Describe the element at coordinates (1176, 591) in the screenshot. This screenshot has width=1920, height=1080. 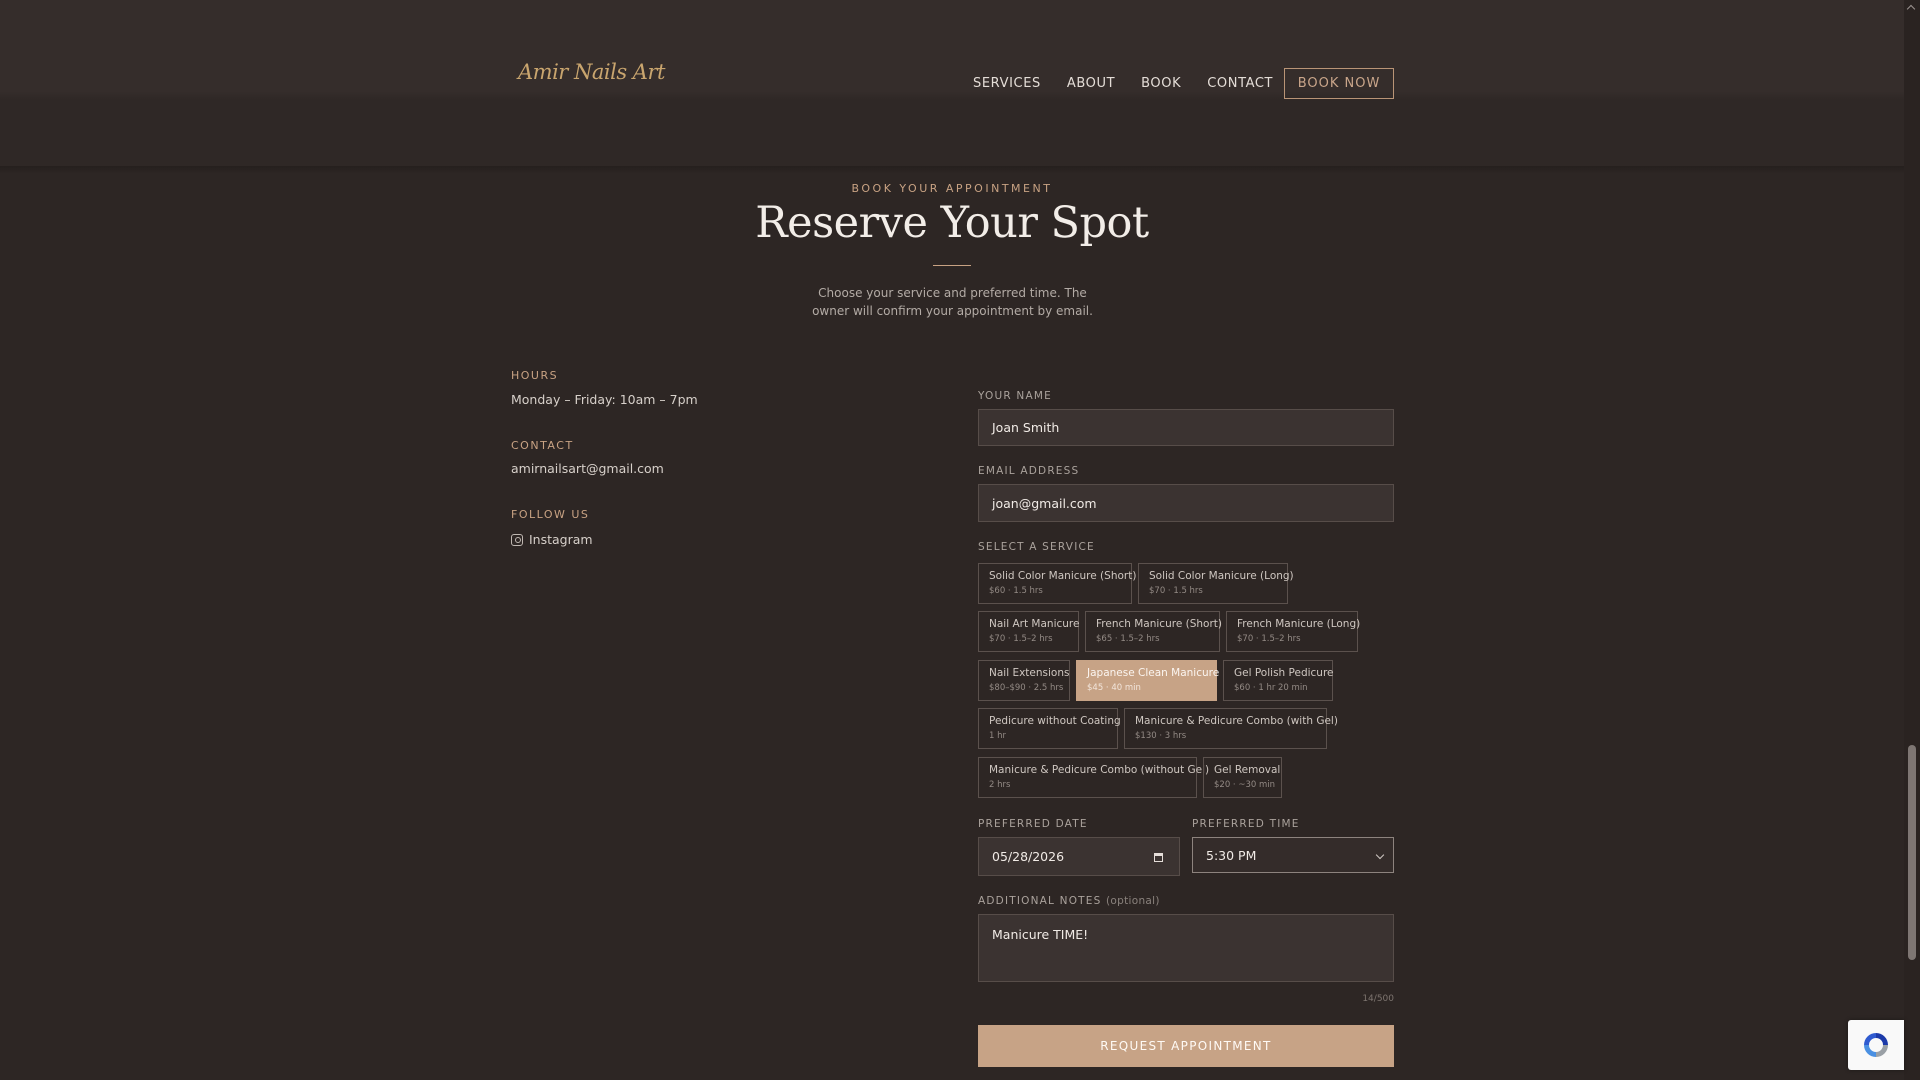
I see `service-meta: $70 · 1.5 hrs` at that location.